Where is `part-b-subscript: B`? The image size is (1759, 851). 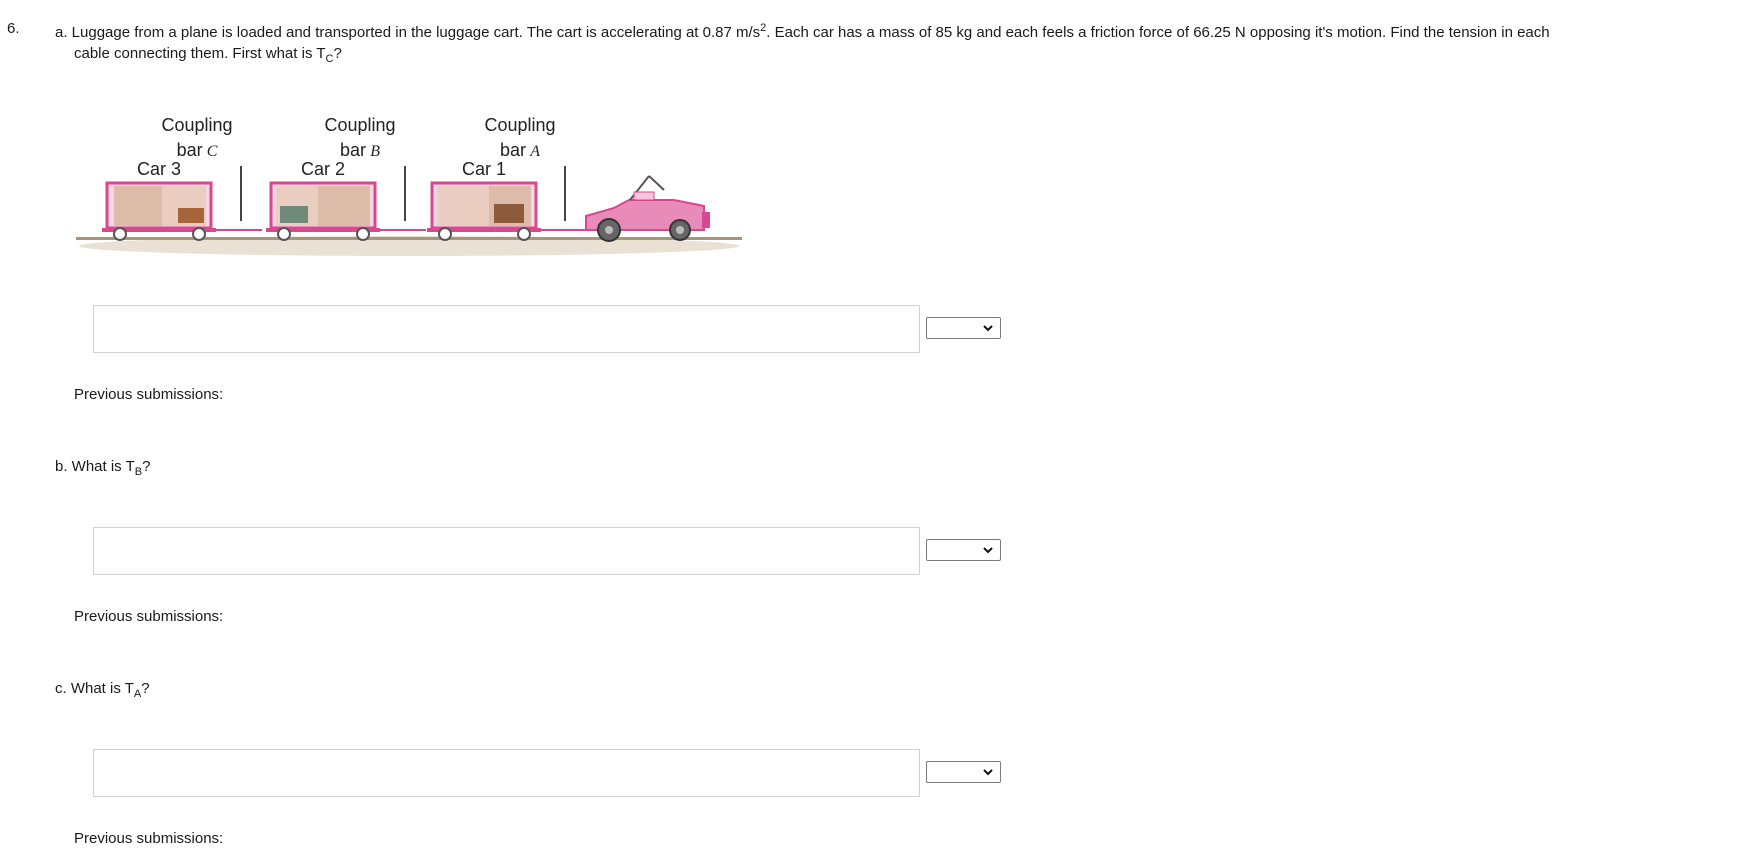
part-b-subscript: B is located at coordinates (138, 472).